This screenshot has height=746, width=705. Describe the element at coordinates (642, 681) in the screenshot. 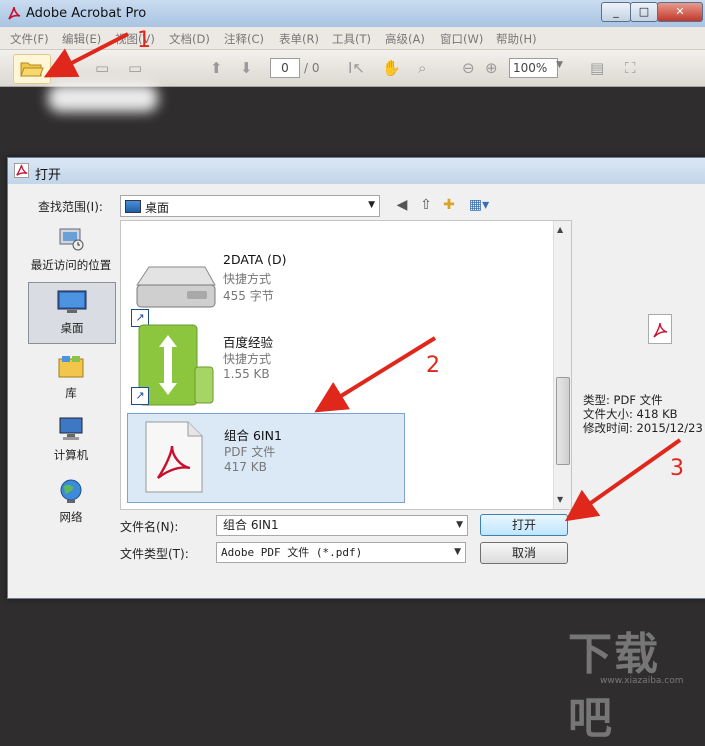

I see `watermark-url: www.xiazaiba.com` at that location.